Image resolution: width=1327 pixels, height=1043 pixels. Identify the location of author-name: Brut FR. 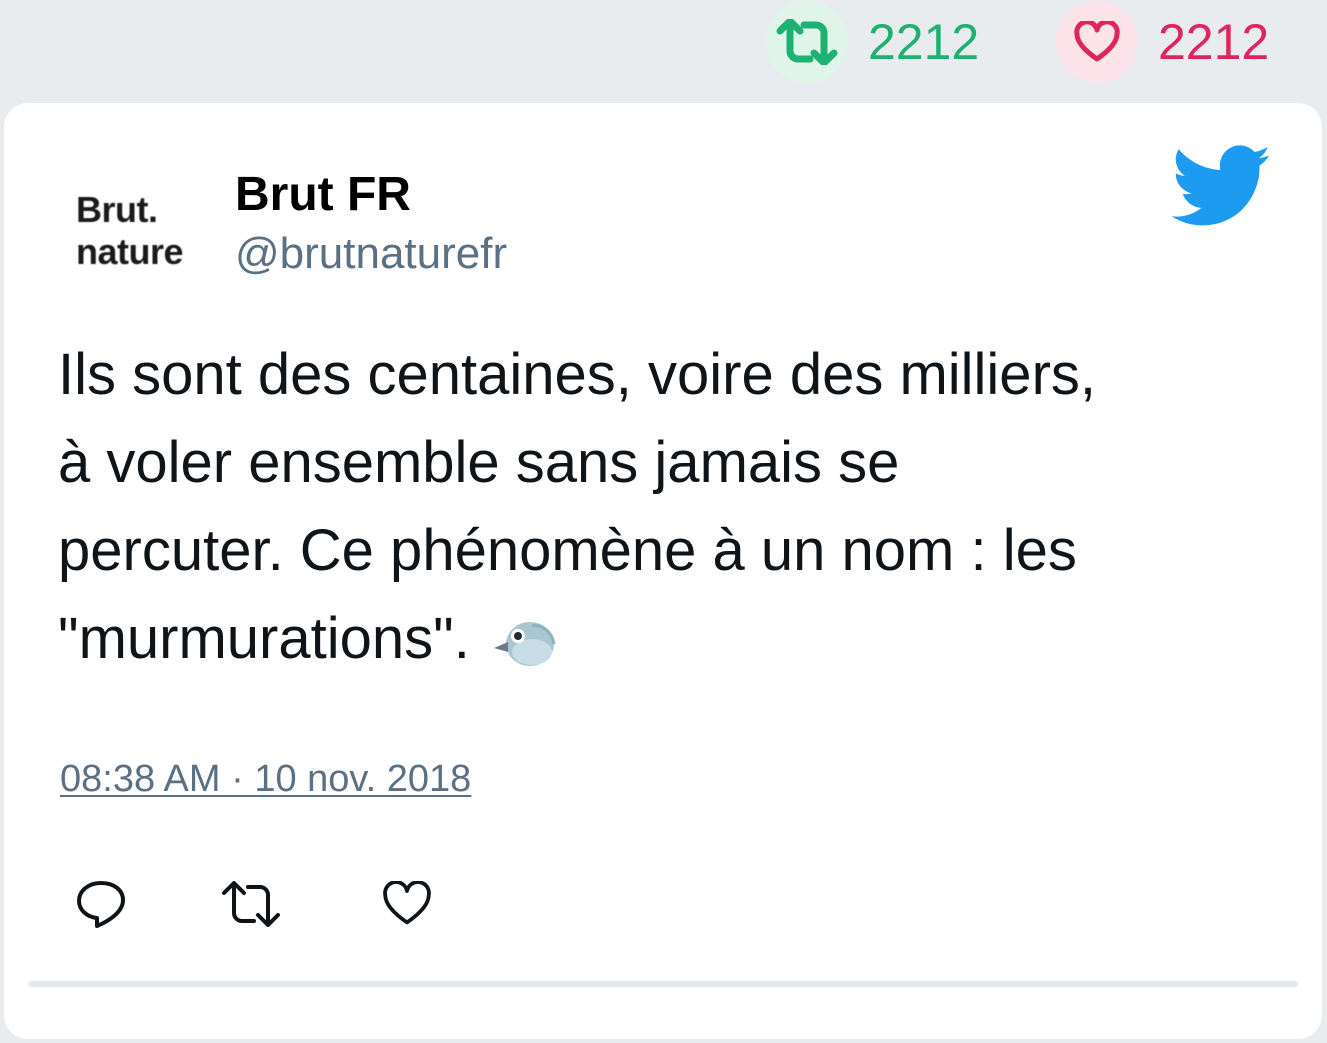
(323, 194).